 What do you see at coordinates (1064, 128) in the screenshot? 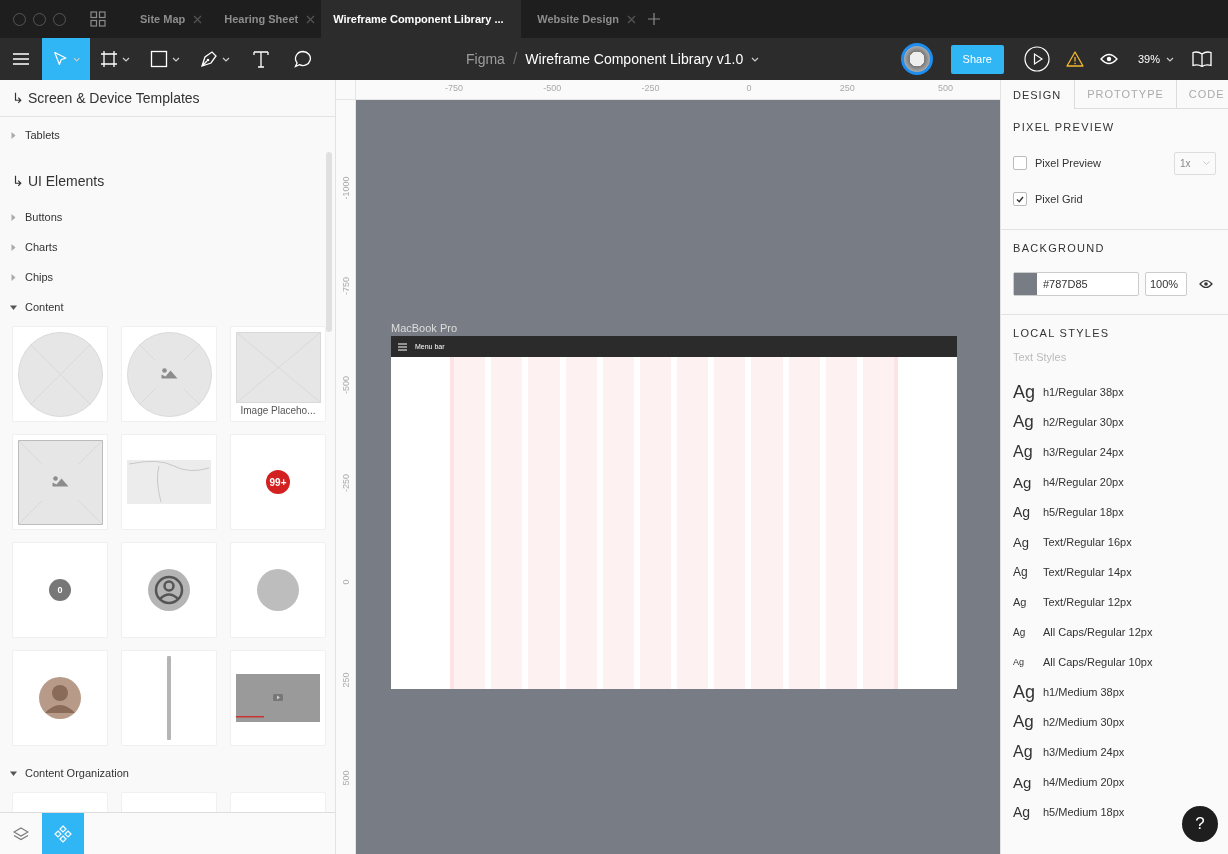
I see `section-title: PIXEL PREVIEW` at bounding box center [1064, 128].